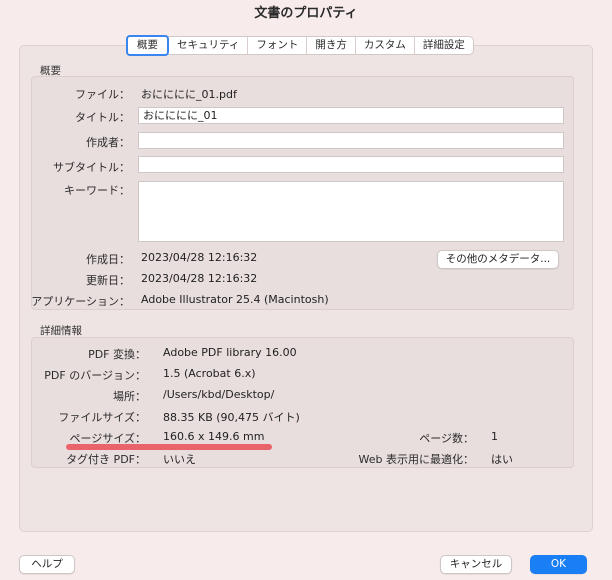  Describe the element at coordinates (91, 167) in the screenshot. I see `subtitle-label: サブタイトル：` at that location.